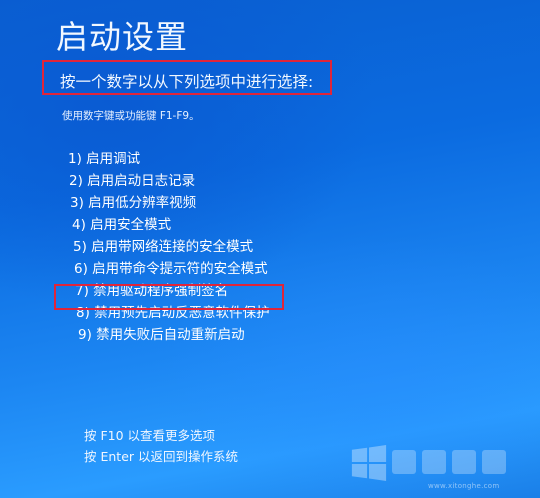 Image resolution: width=540 pixels, height=498 pixels. What do you see at coordinates (464, 486) in the screenshot?
I see `watermark-url: www.xitonghe.com` at bounding box center [464, 486].